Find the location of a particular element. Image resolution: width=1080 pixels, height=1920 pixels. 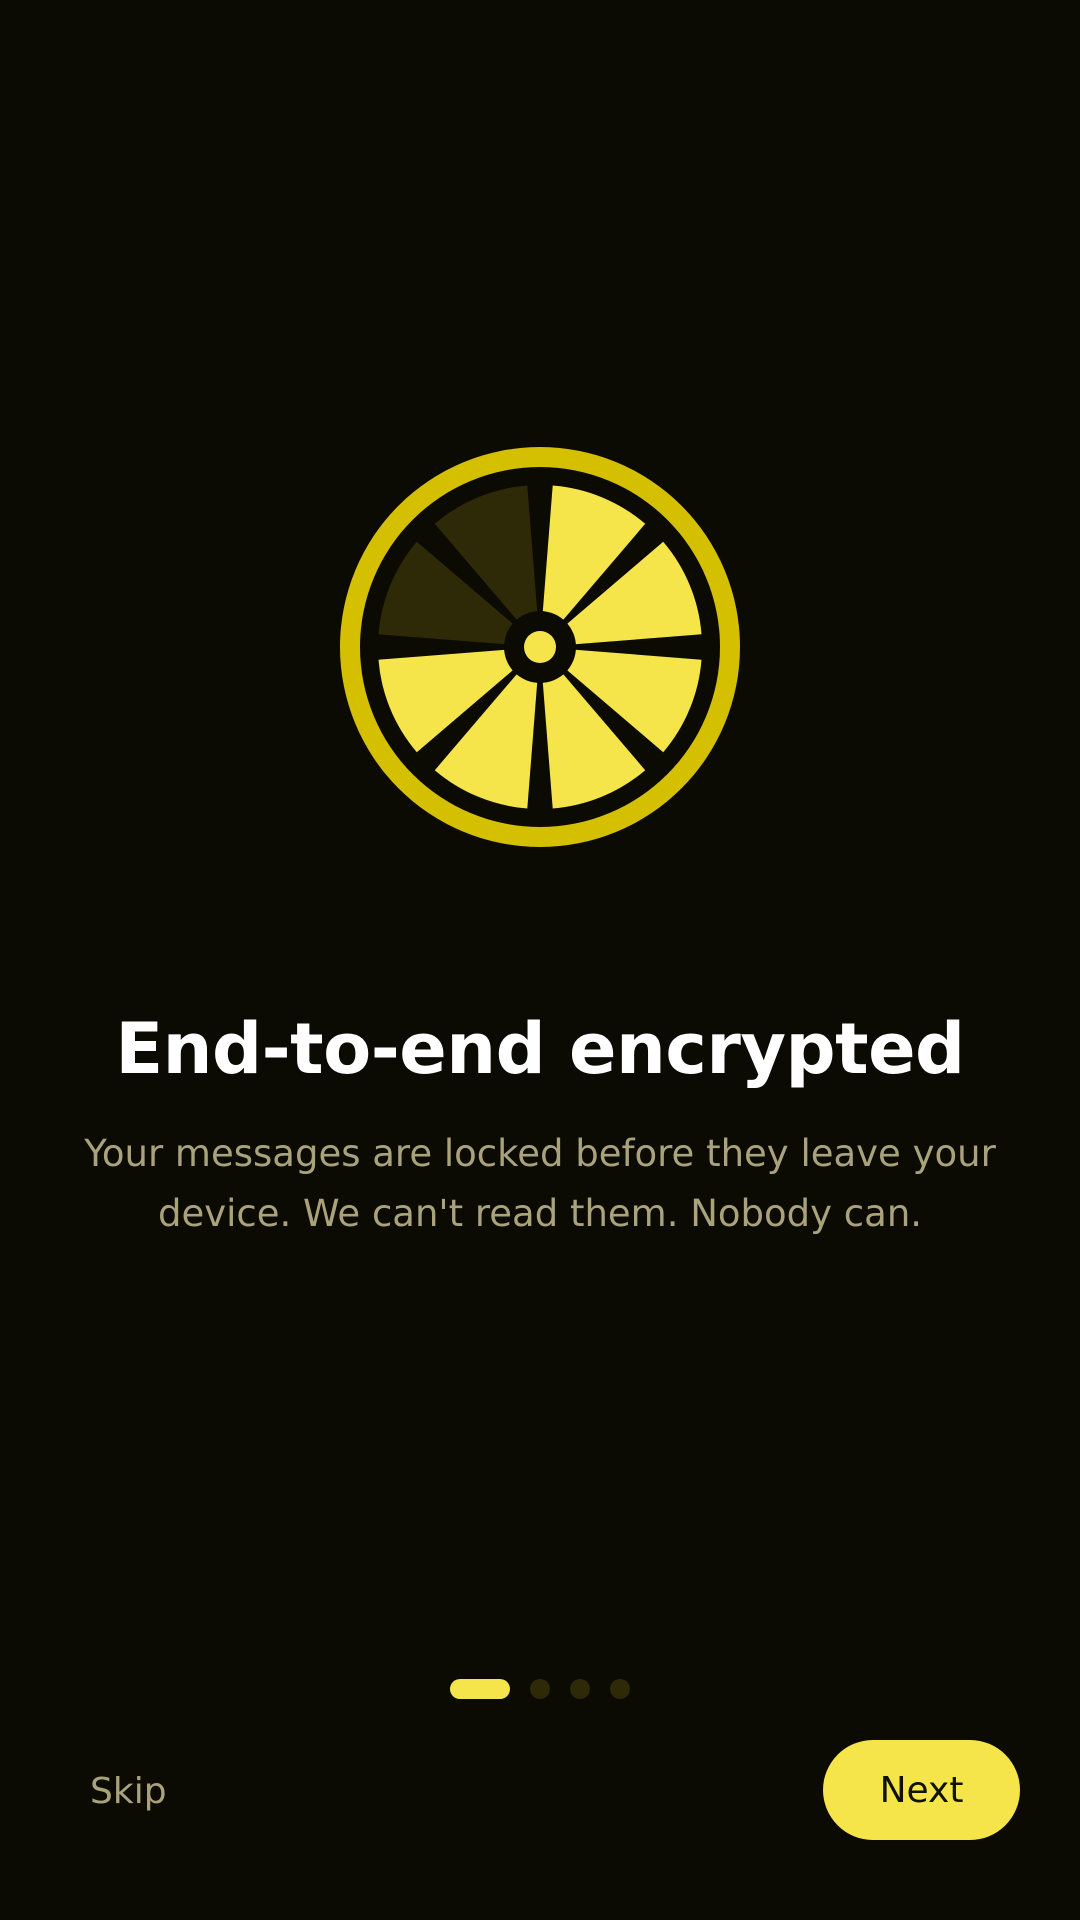

lemon-slice-icon is located at coordinates (540, 647).